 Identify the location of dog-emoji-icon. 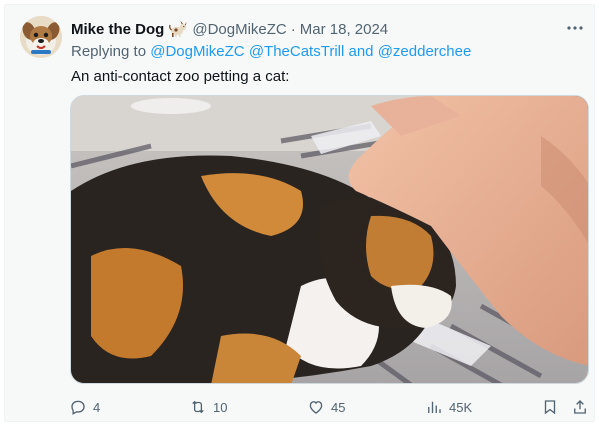
(178, 29).